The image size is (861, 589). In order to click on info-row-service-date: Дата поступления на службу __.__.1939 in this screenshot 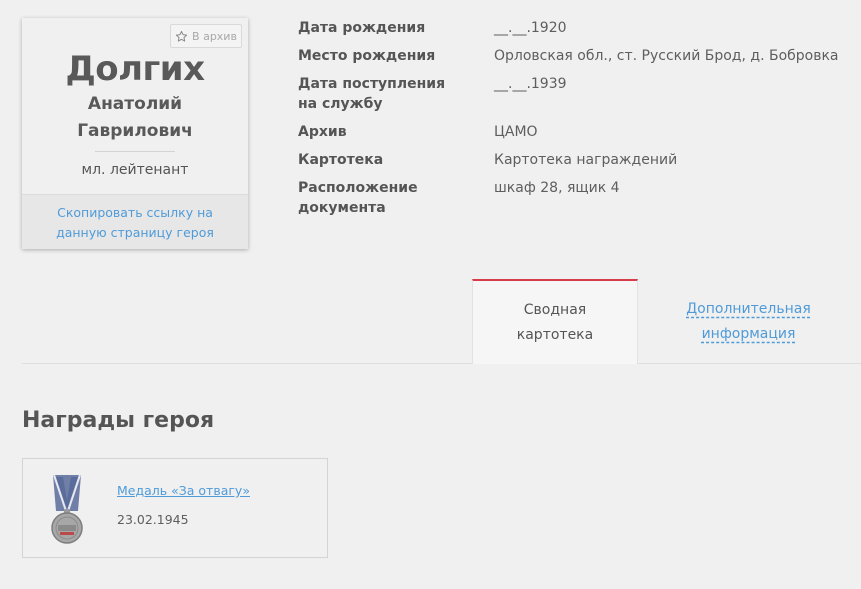, I will do `click(432, 94)`.